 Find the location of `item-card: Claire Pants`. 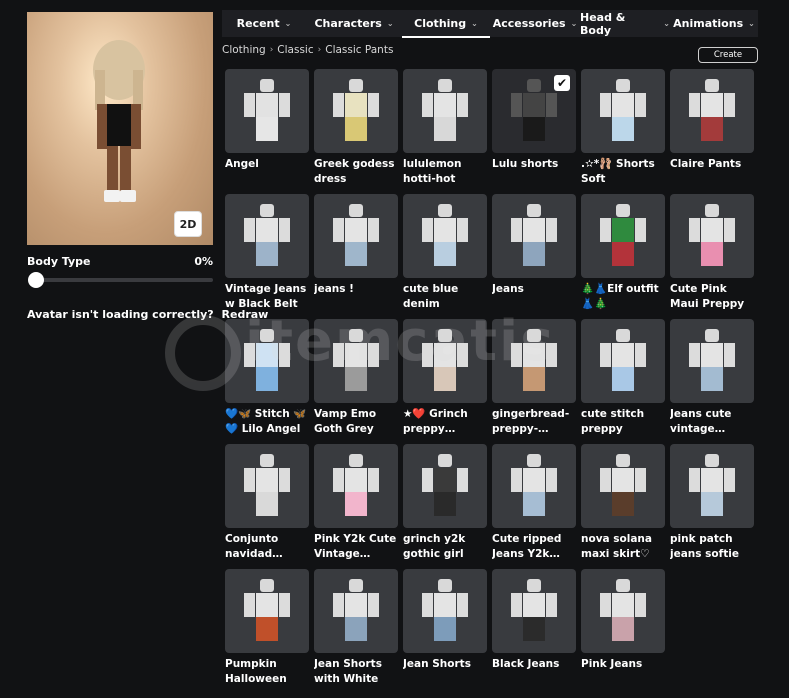

item-card: Claire Pants is located at coordinates (712, 128).